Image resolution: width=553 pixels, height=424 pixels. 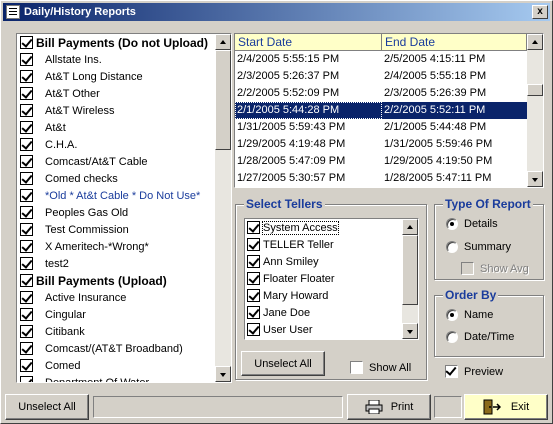 I want to click on show-avg-checkbox: Show Avg, so click(x=495, y=268).